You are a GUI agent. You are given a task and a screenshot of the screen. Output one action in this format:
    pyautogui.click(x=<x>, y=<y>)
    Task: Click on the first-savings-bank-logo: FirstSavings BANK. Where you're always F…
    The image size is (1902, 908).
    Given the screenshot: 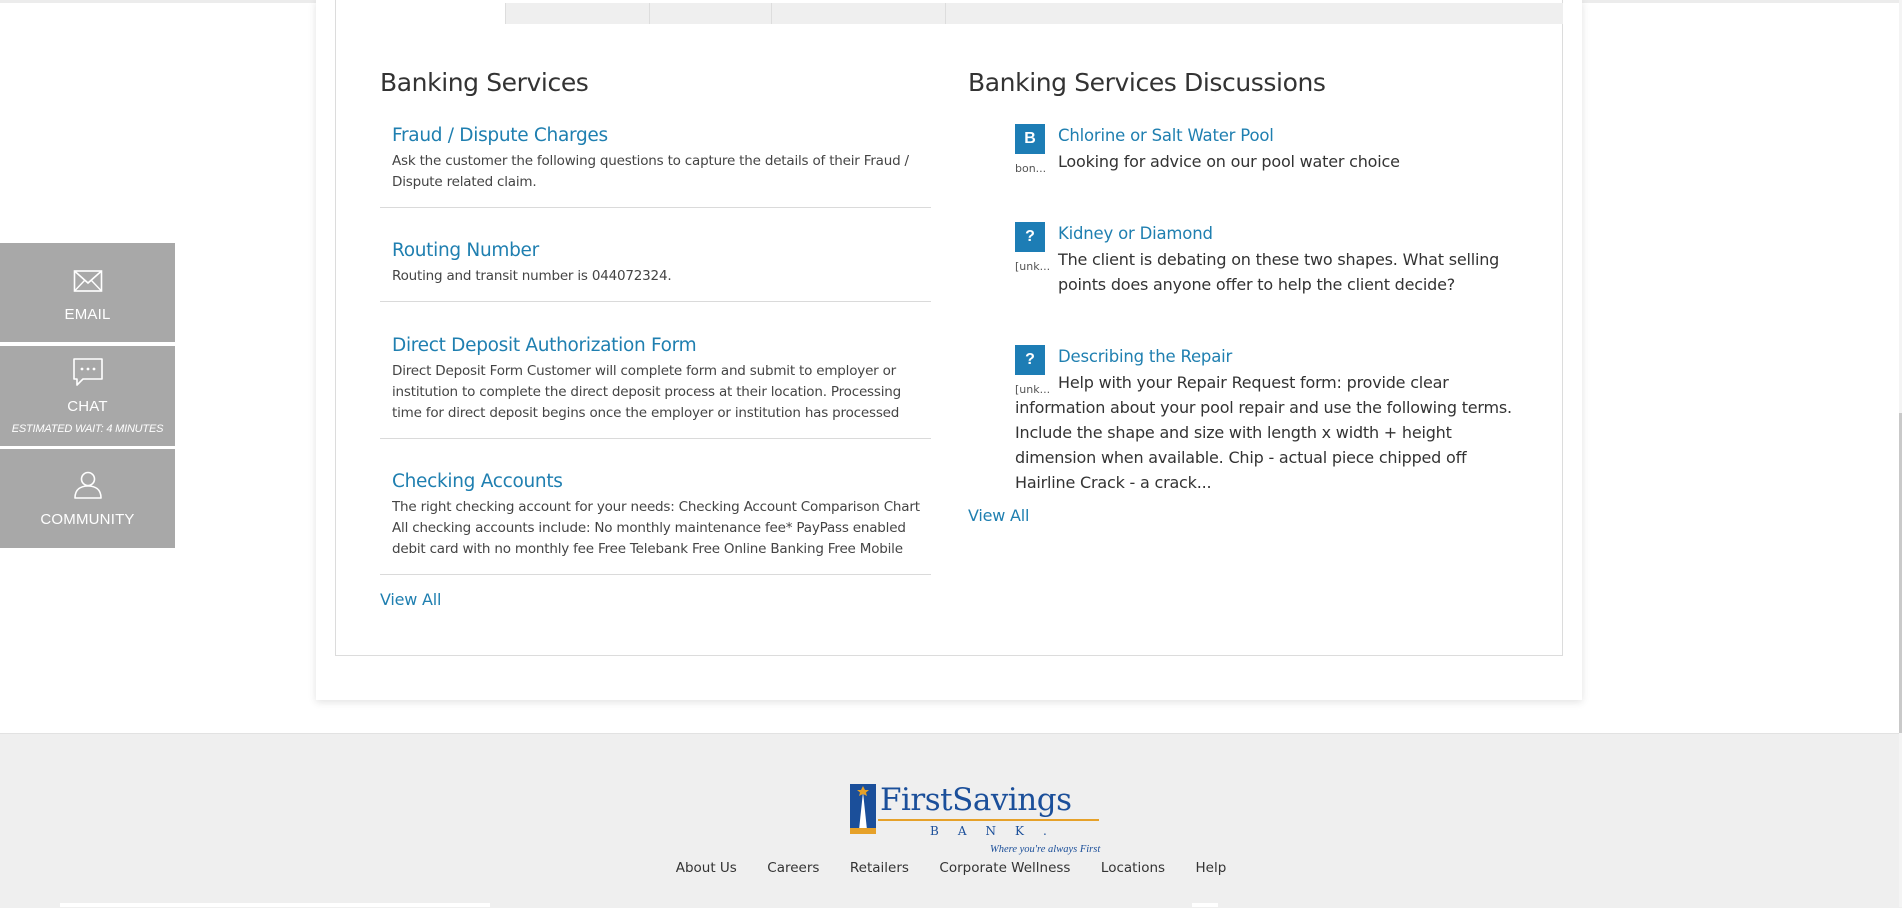 What is the action you would take?
    pyautogui.click(x=975, y=819)
    